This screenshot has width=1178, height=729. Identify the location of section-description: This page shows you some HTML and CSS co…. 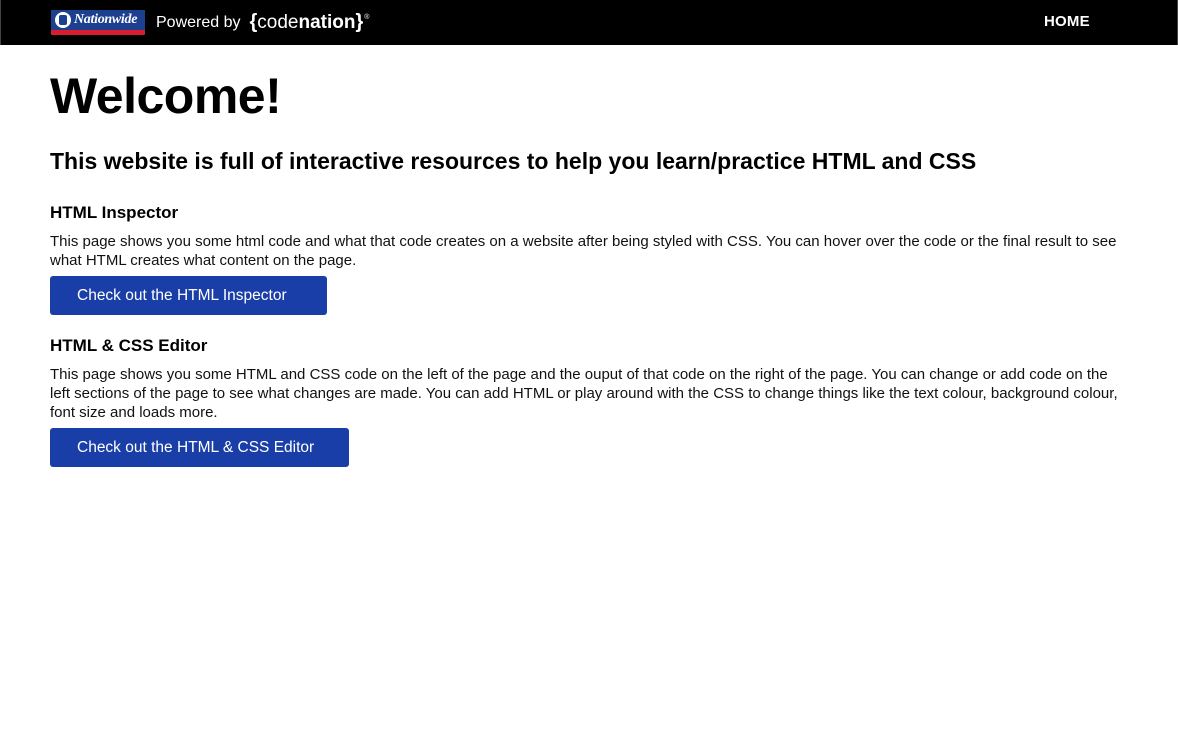
(584, 393).